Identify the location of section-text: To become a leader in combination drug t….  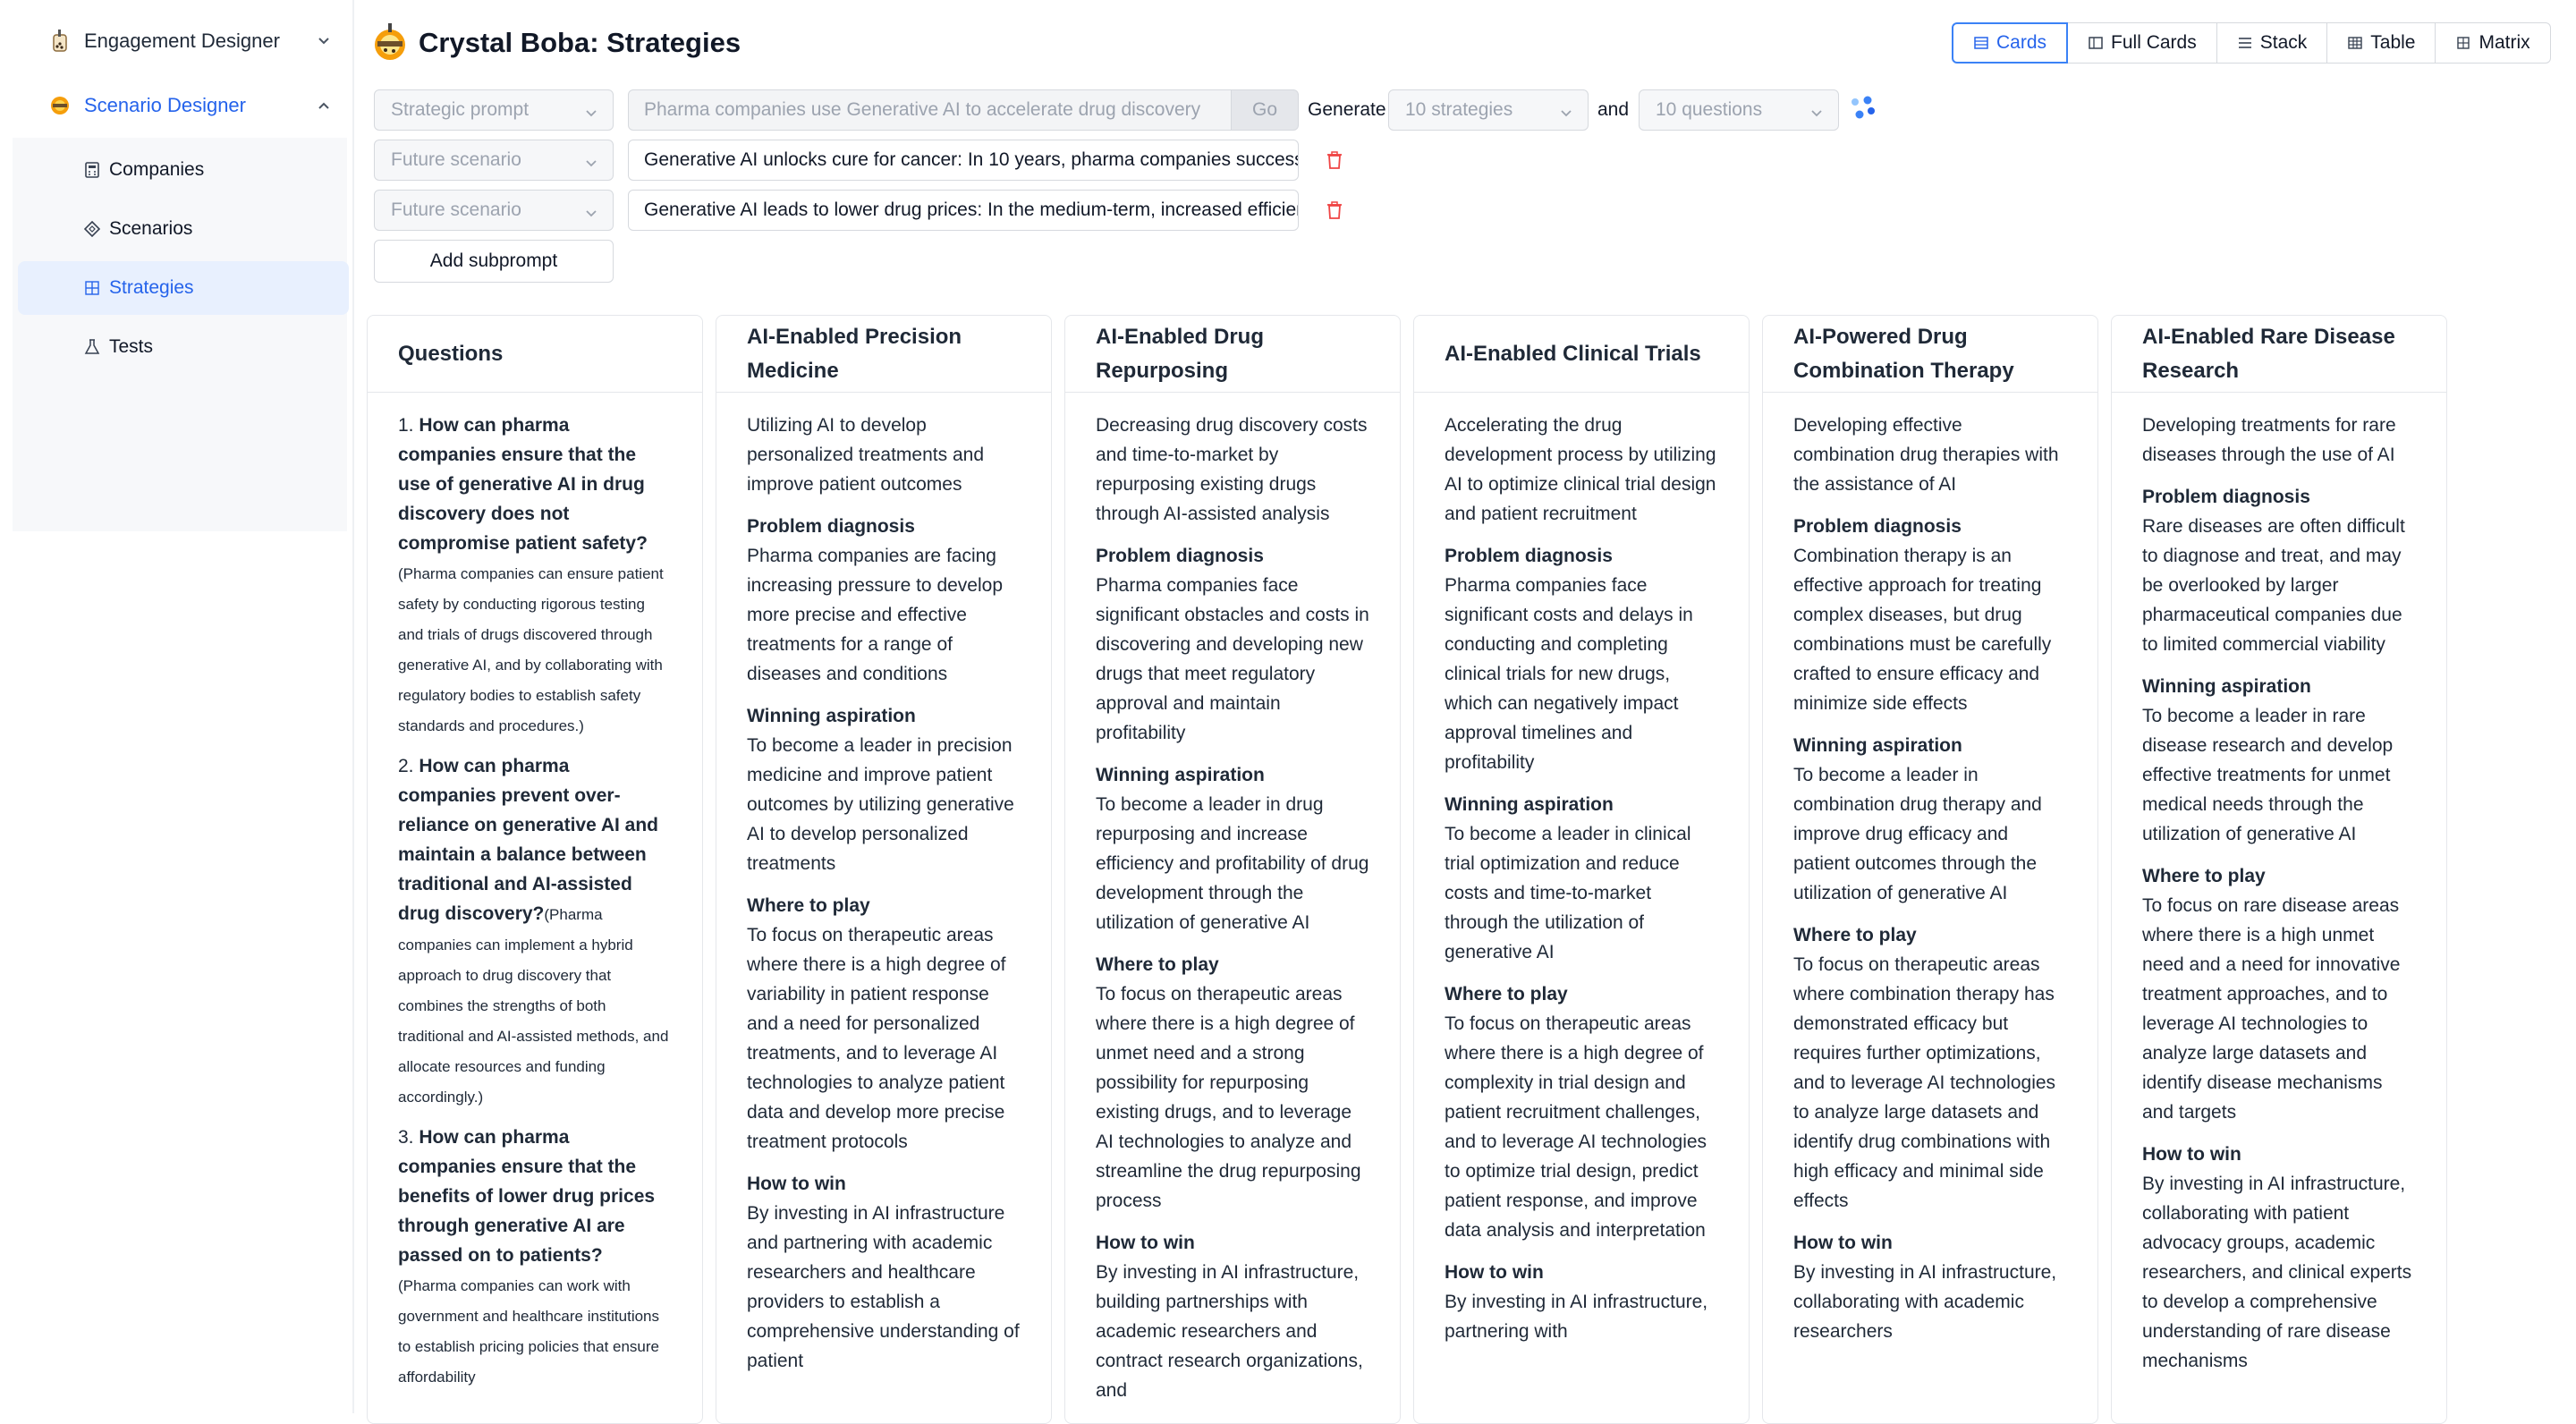
(1917, 834).